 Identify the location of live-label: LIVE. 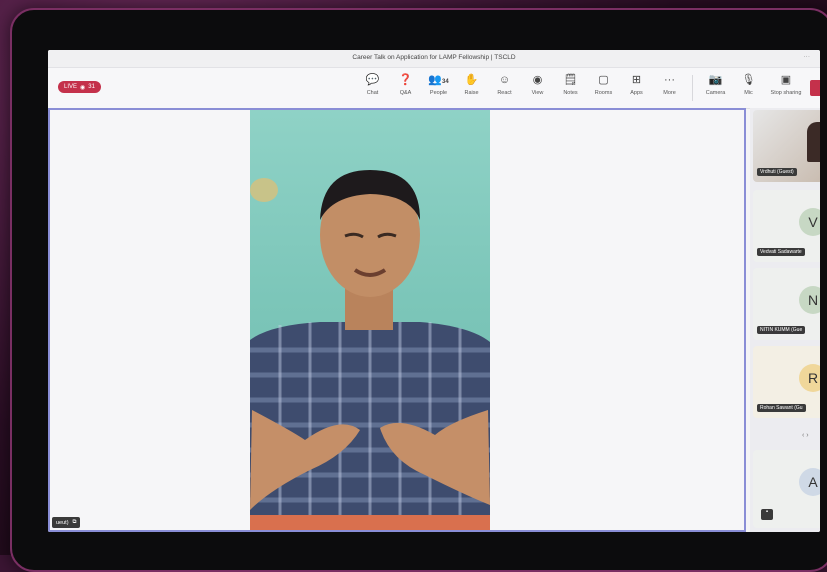
(71, 87).